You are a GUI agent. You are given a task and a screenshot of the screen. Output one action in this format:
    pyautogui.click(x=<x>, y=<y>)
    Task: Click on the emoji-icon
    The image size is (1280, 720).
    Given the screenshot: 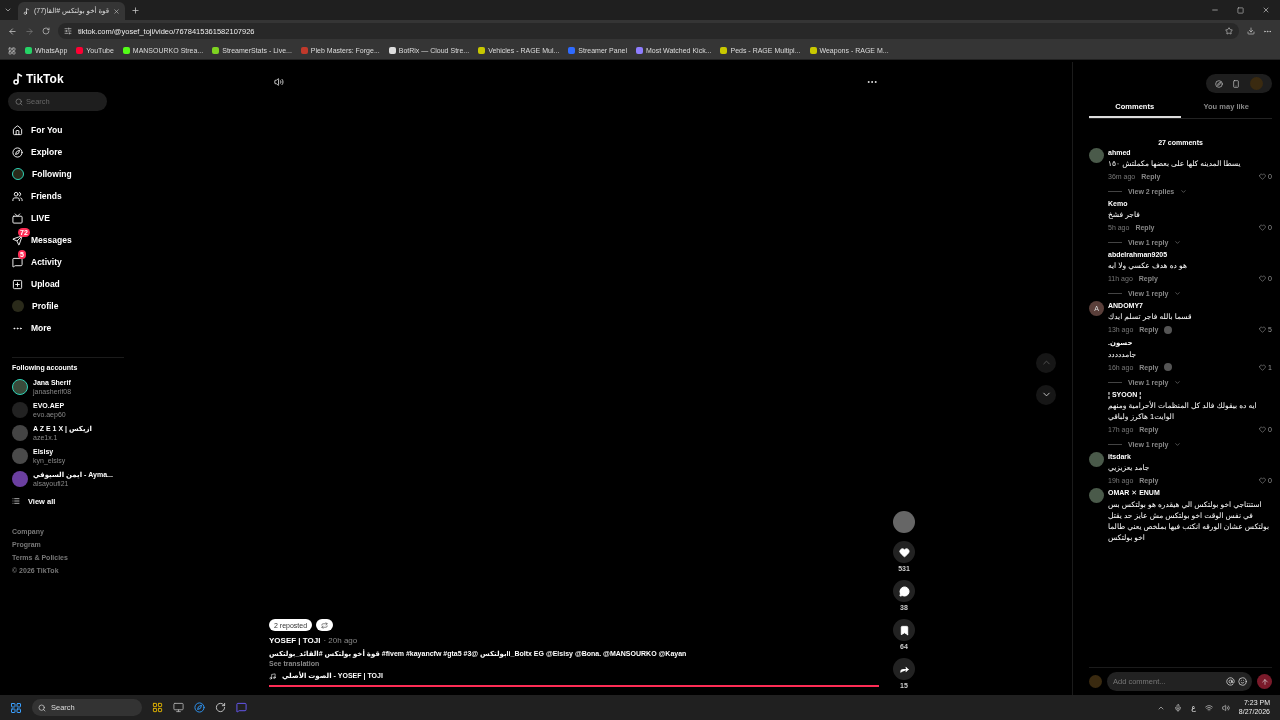 What is the action you would take?
    pyautogui.click(x=1242, y=681)
    